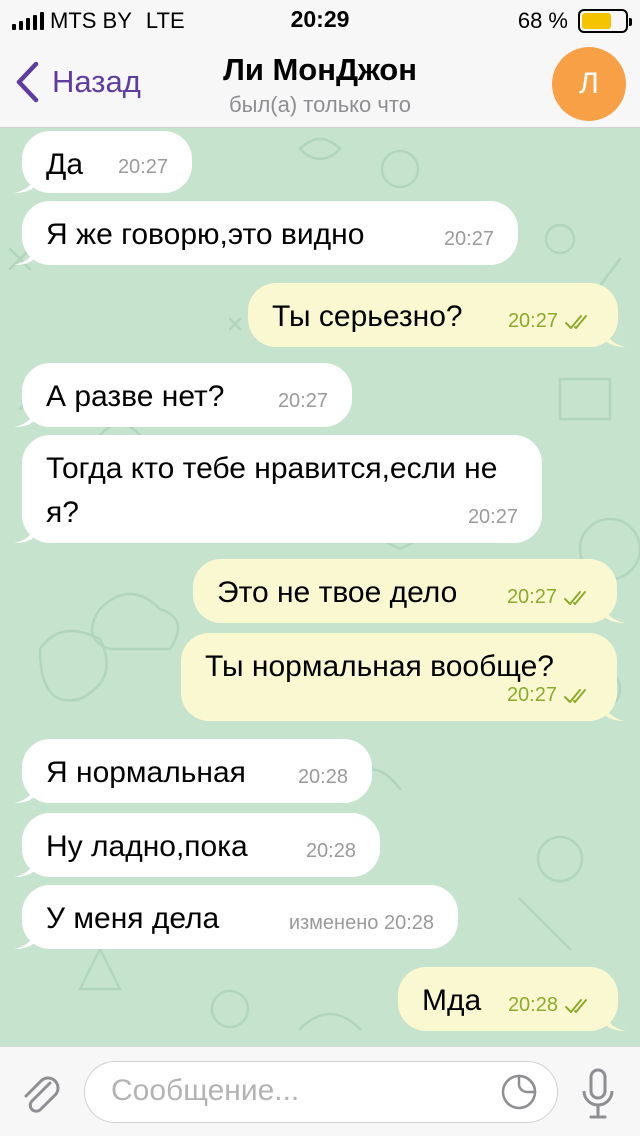 The height and width of the screenshot is (1136, 640). Describe the element at coordinates (236, 917) in the screenshot. I see `incoming-message: У меня дела изменено 20:28` at that location.